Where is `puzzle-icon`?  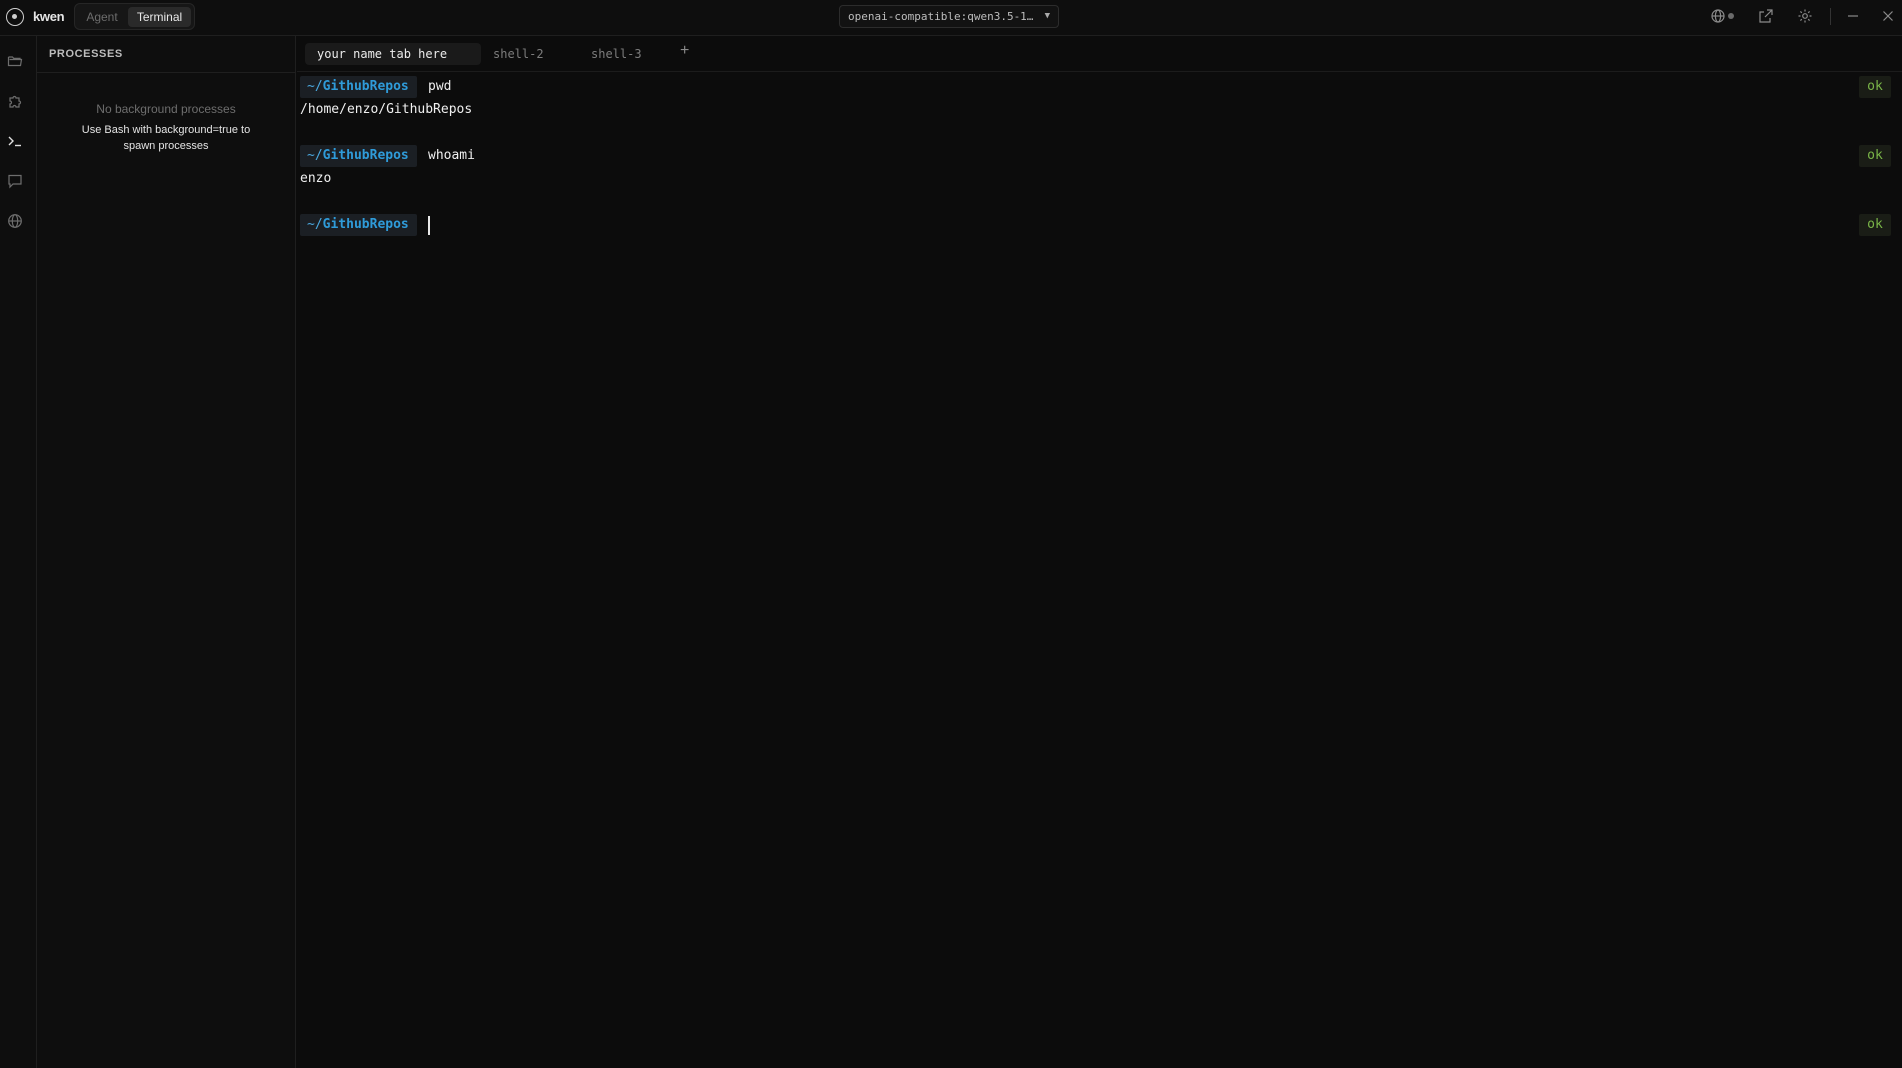 puzzle-icon is located at coordinates (15, 101).